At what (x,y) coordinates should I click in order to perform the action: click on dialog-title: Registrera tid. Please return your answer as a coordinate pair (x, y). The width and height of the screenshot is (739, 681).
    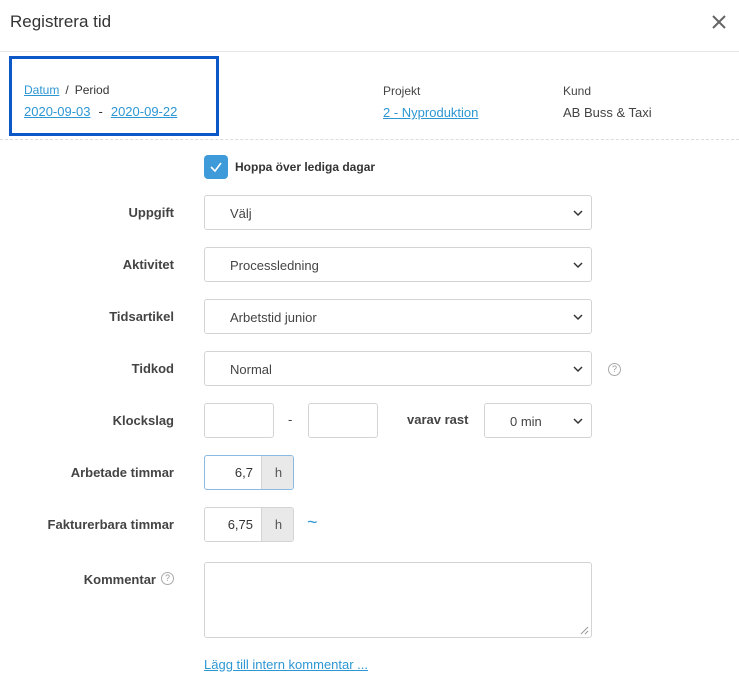
    Looking at the image, I should click on (61, 21).